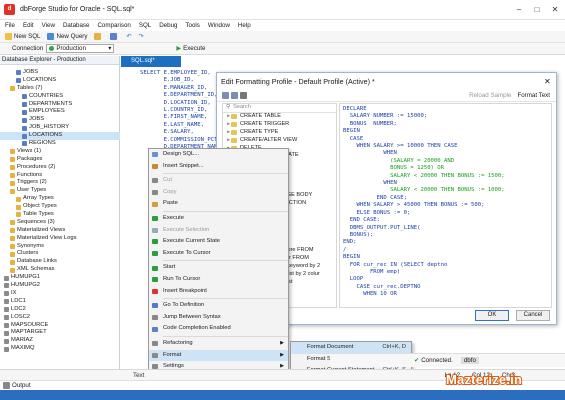 This screenshot has height=400, width=565. What do you see at coordinates (170, 203) in the screenshot?
I see `menu-item-label: Paste` at bounding box center [170, 203].